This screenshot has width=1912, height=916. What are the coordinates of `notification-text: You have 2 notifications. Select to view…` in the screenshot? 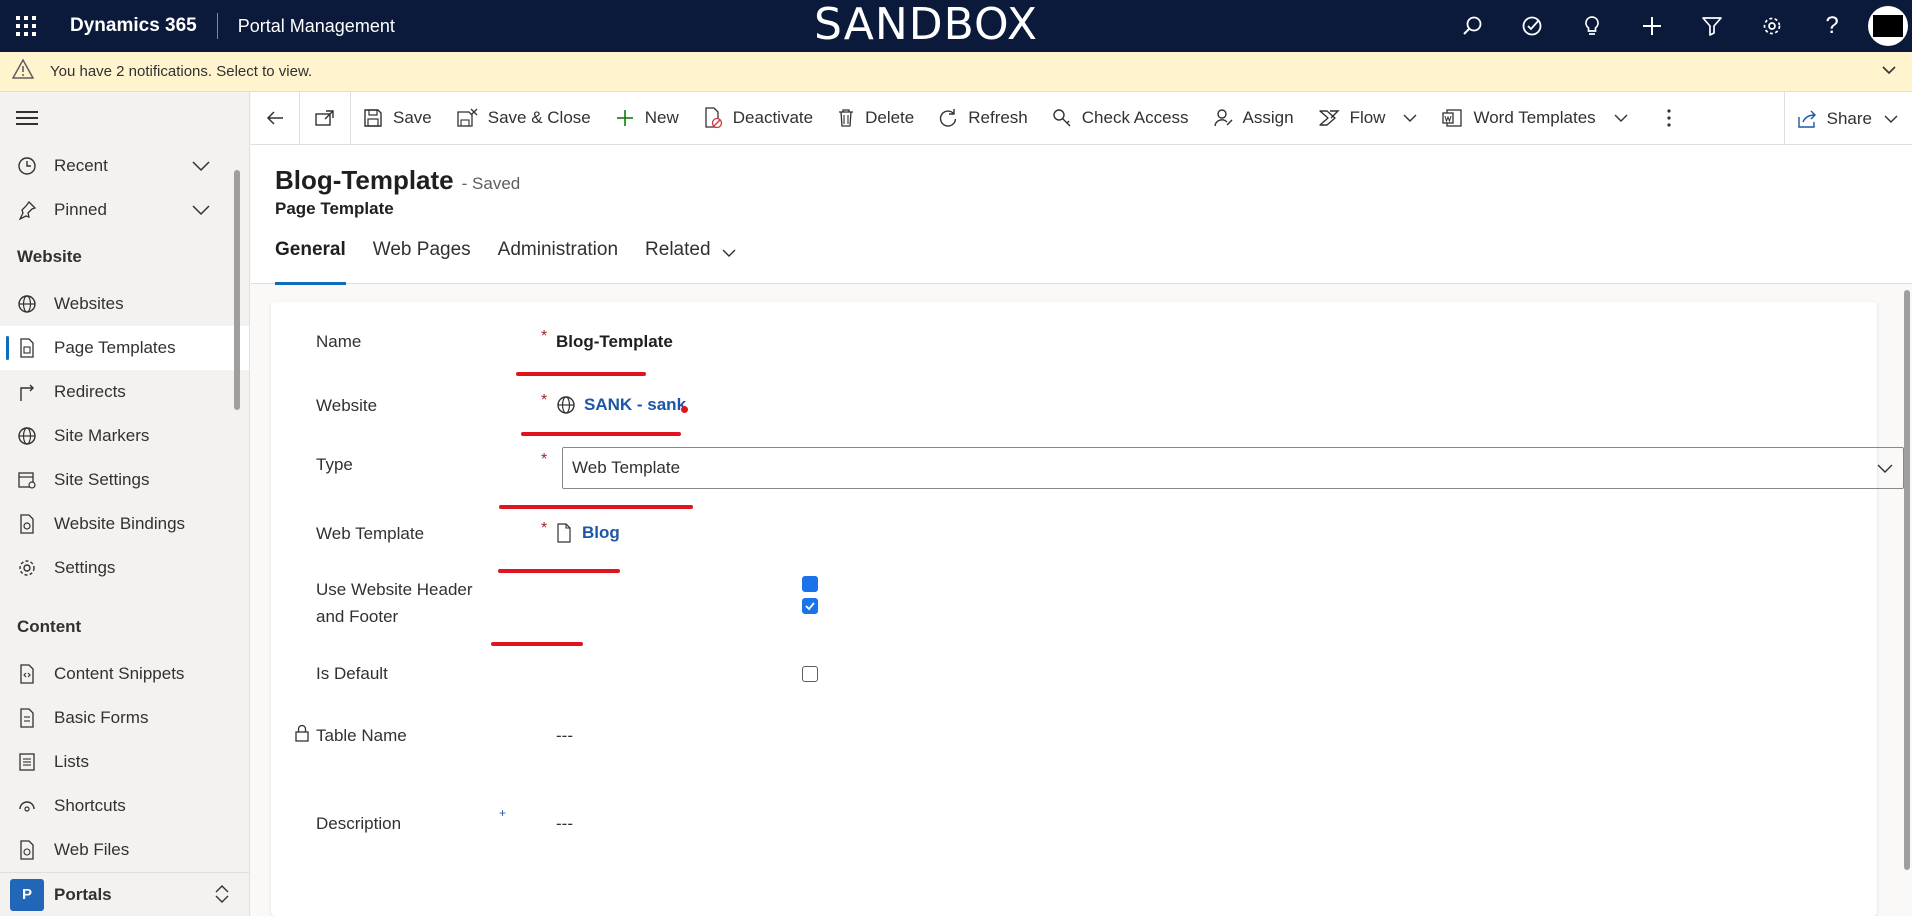 It's located at (181, 71).